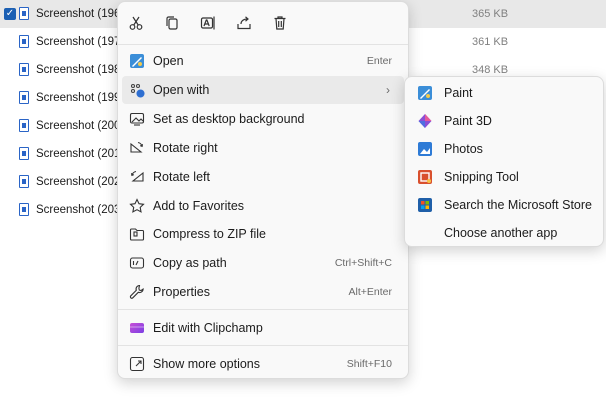  Describe the element at coordinates (80, 210) in the screenshot. I see `file-name: Screenshot (203)` at that location.